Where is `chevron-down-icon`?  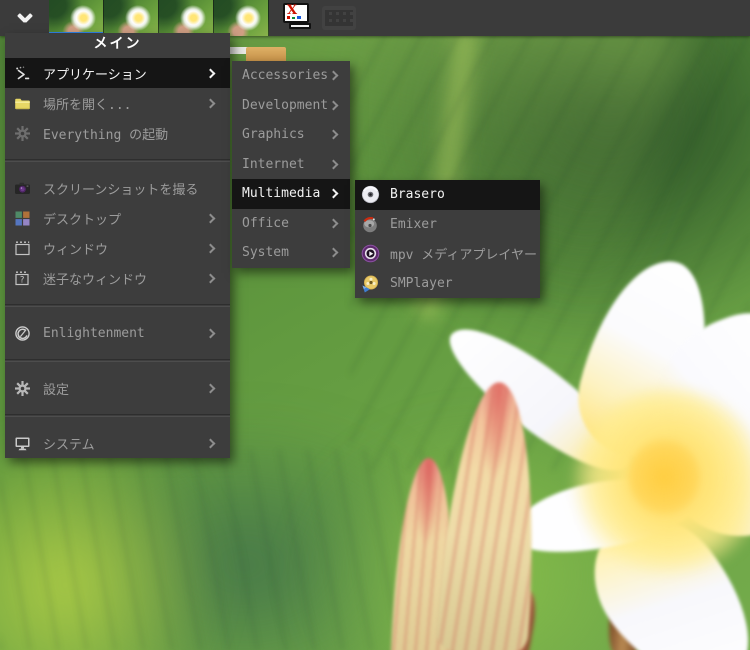
chevron-down-icon is located at coordinates (25, 18).